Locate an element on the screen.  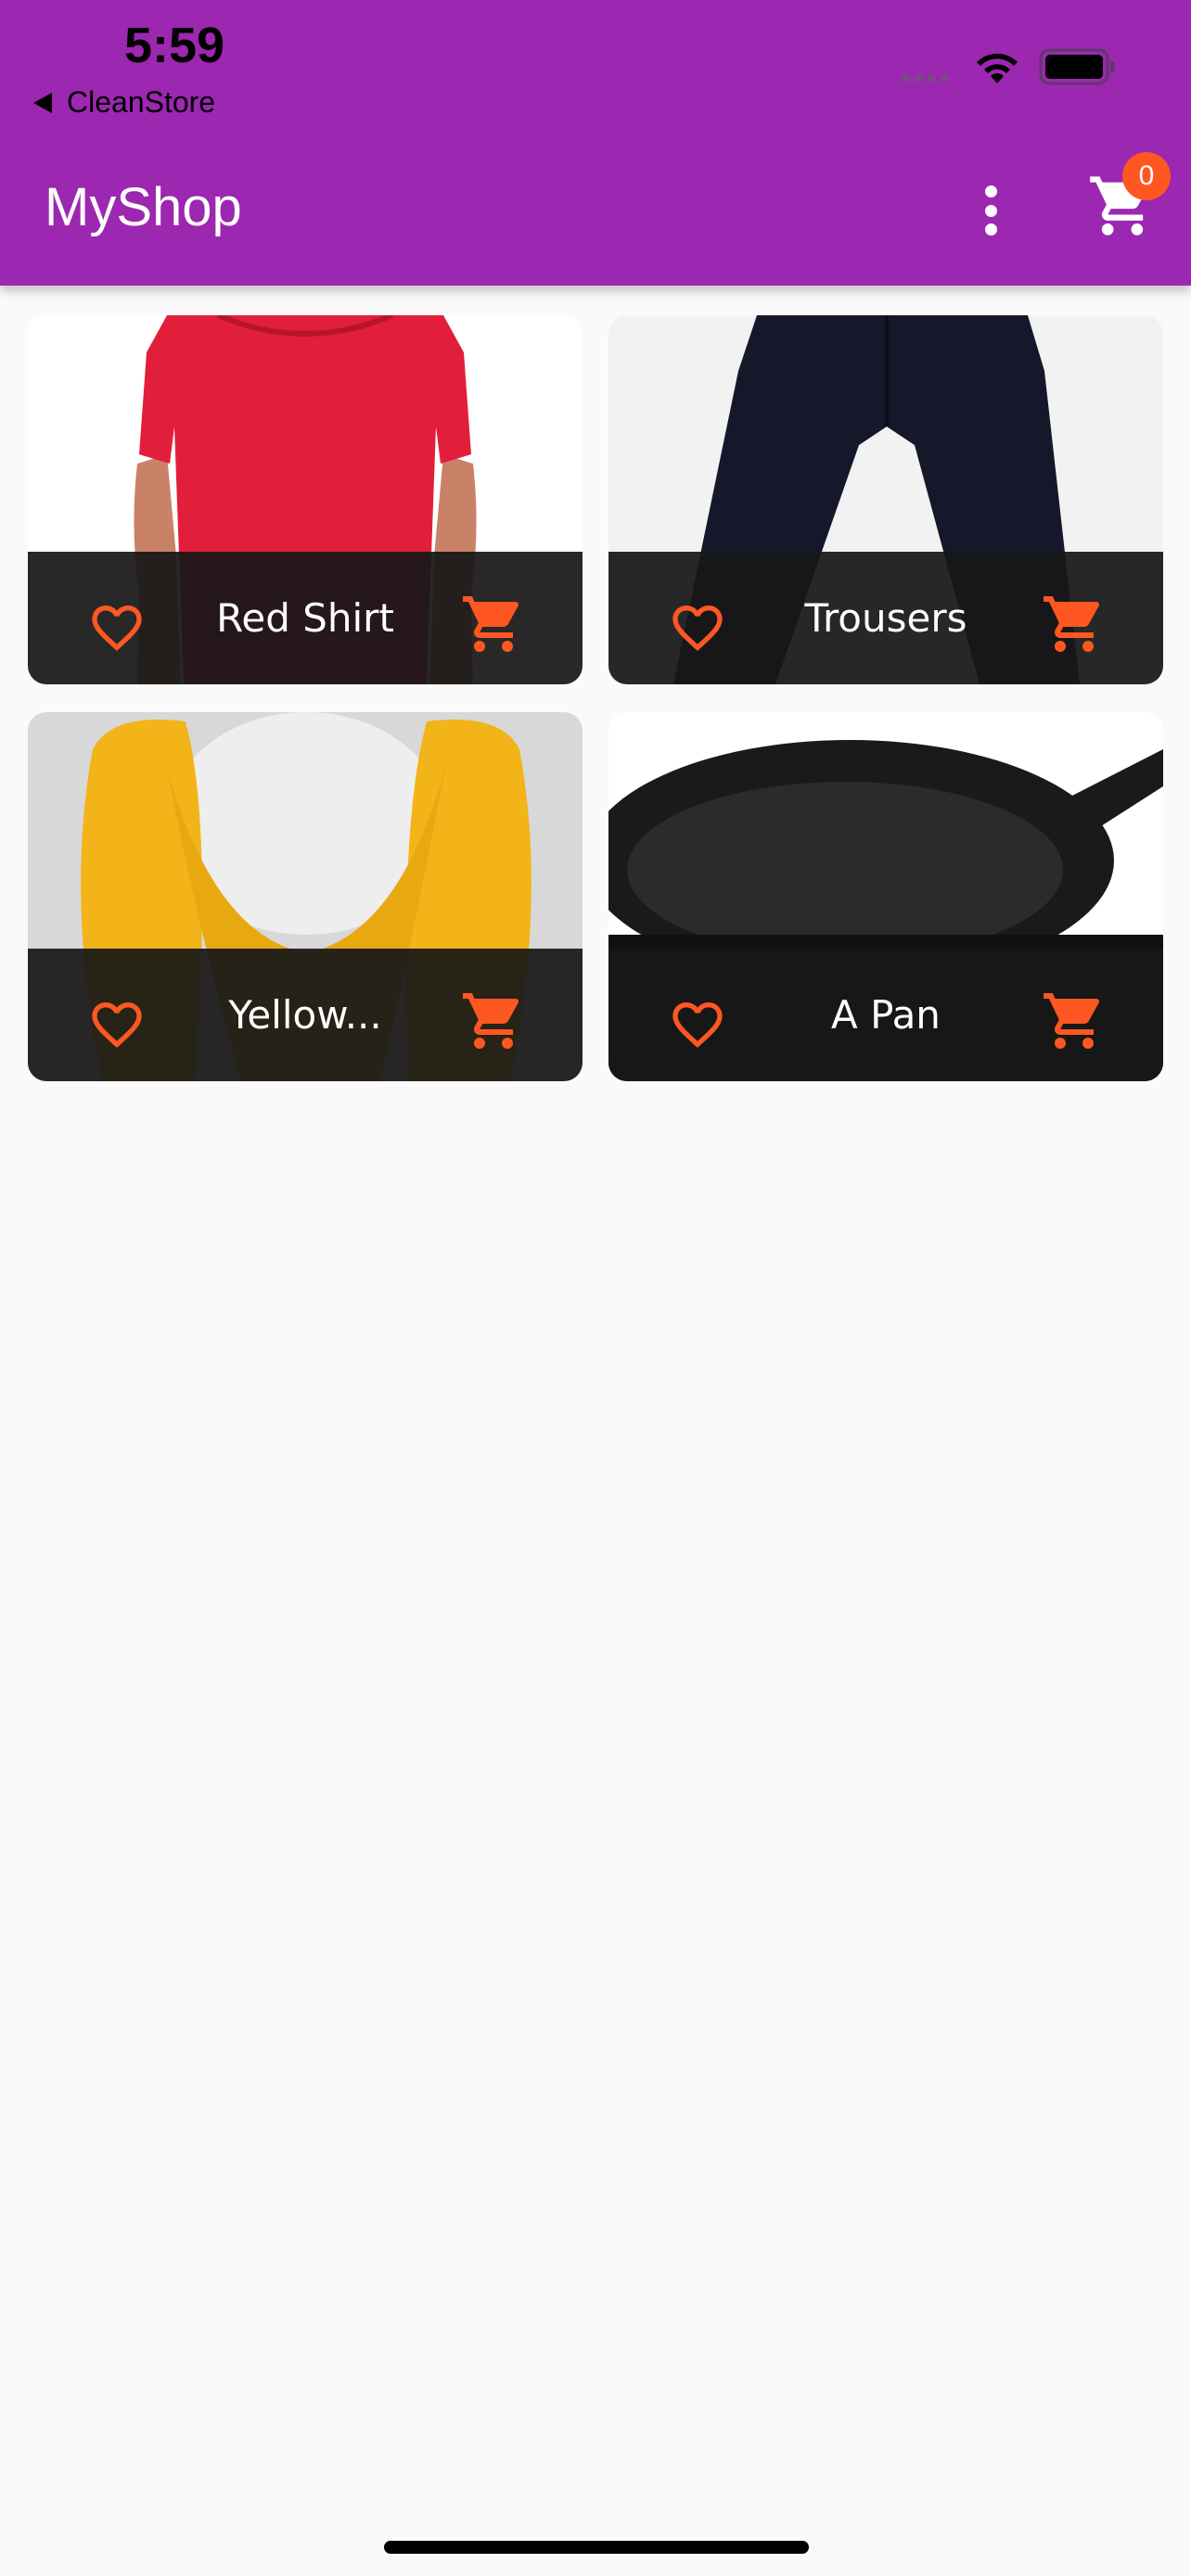
signal-dots-icon is located at coordinates (925, 79).